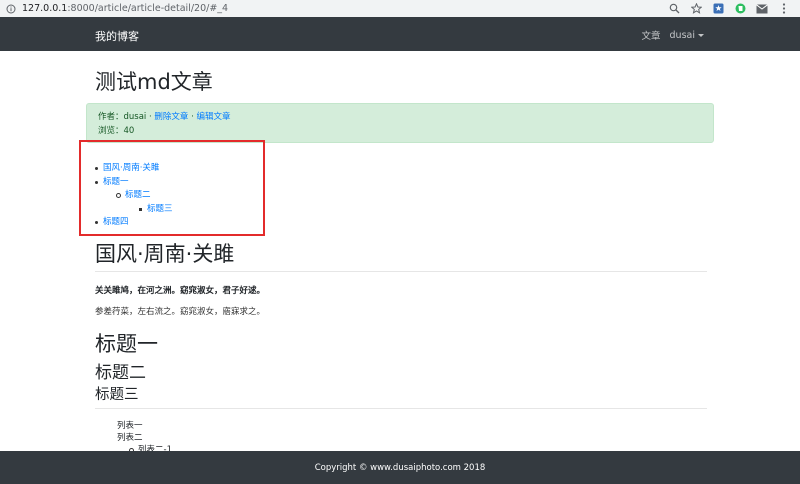 This screenshot has height=484, width=800. I want to click on heading-level-3: 标题三, so click(117, 395).